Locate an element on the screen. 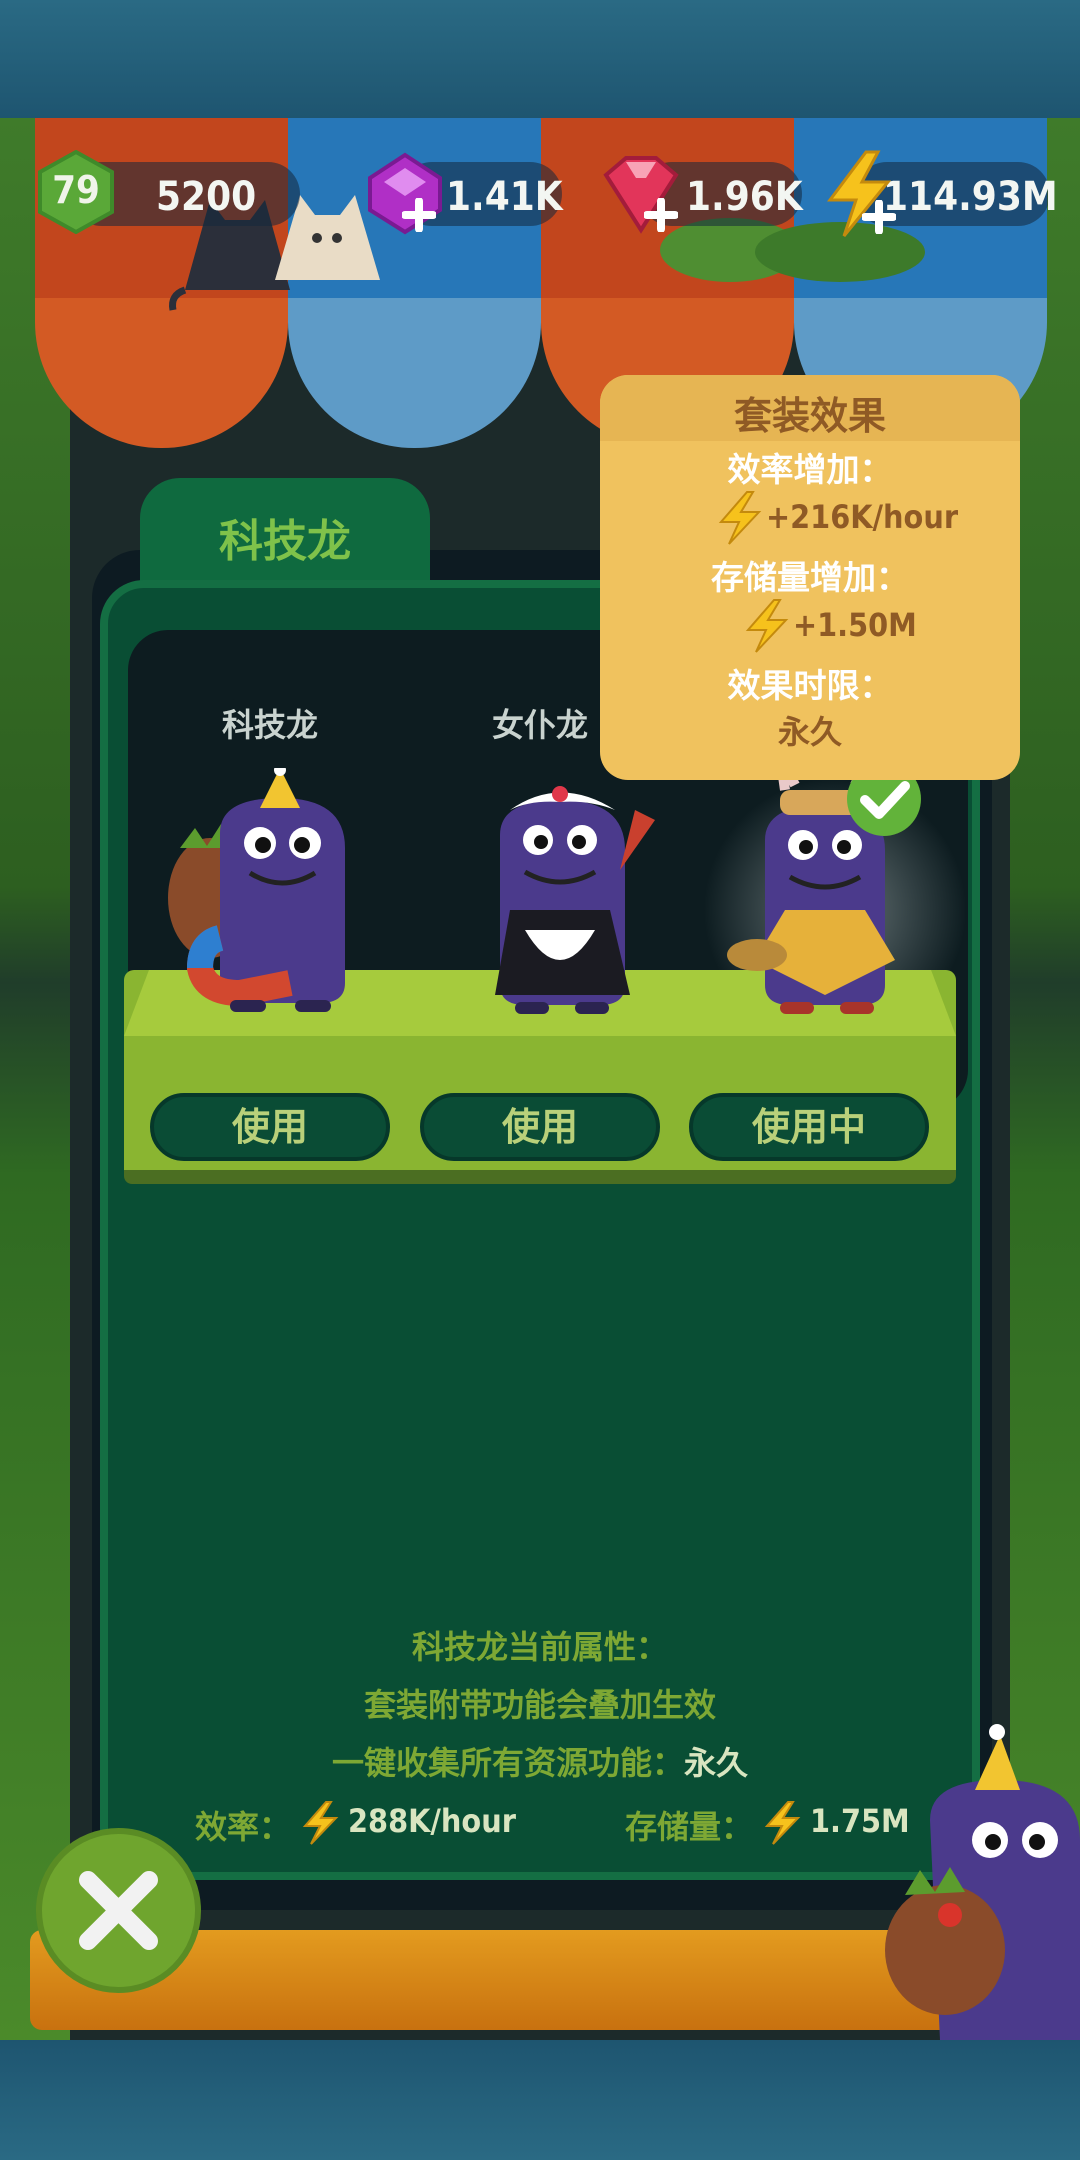 Image resolution: width=1080 pixels, height=2160 pixels. bottom-backdrop is located at coordinates (540, 2100).